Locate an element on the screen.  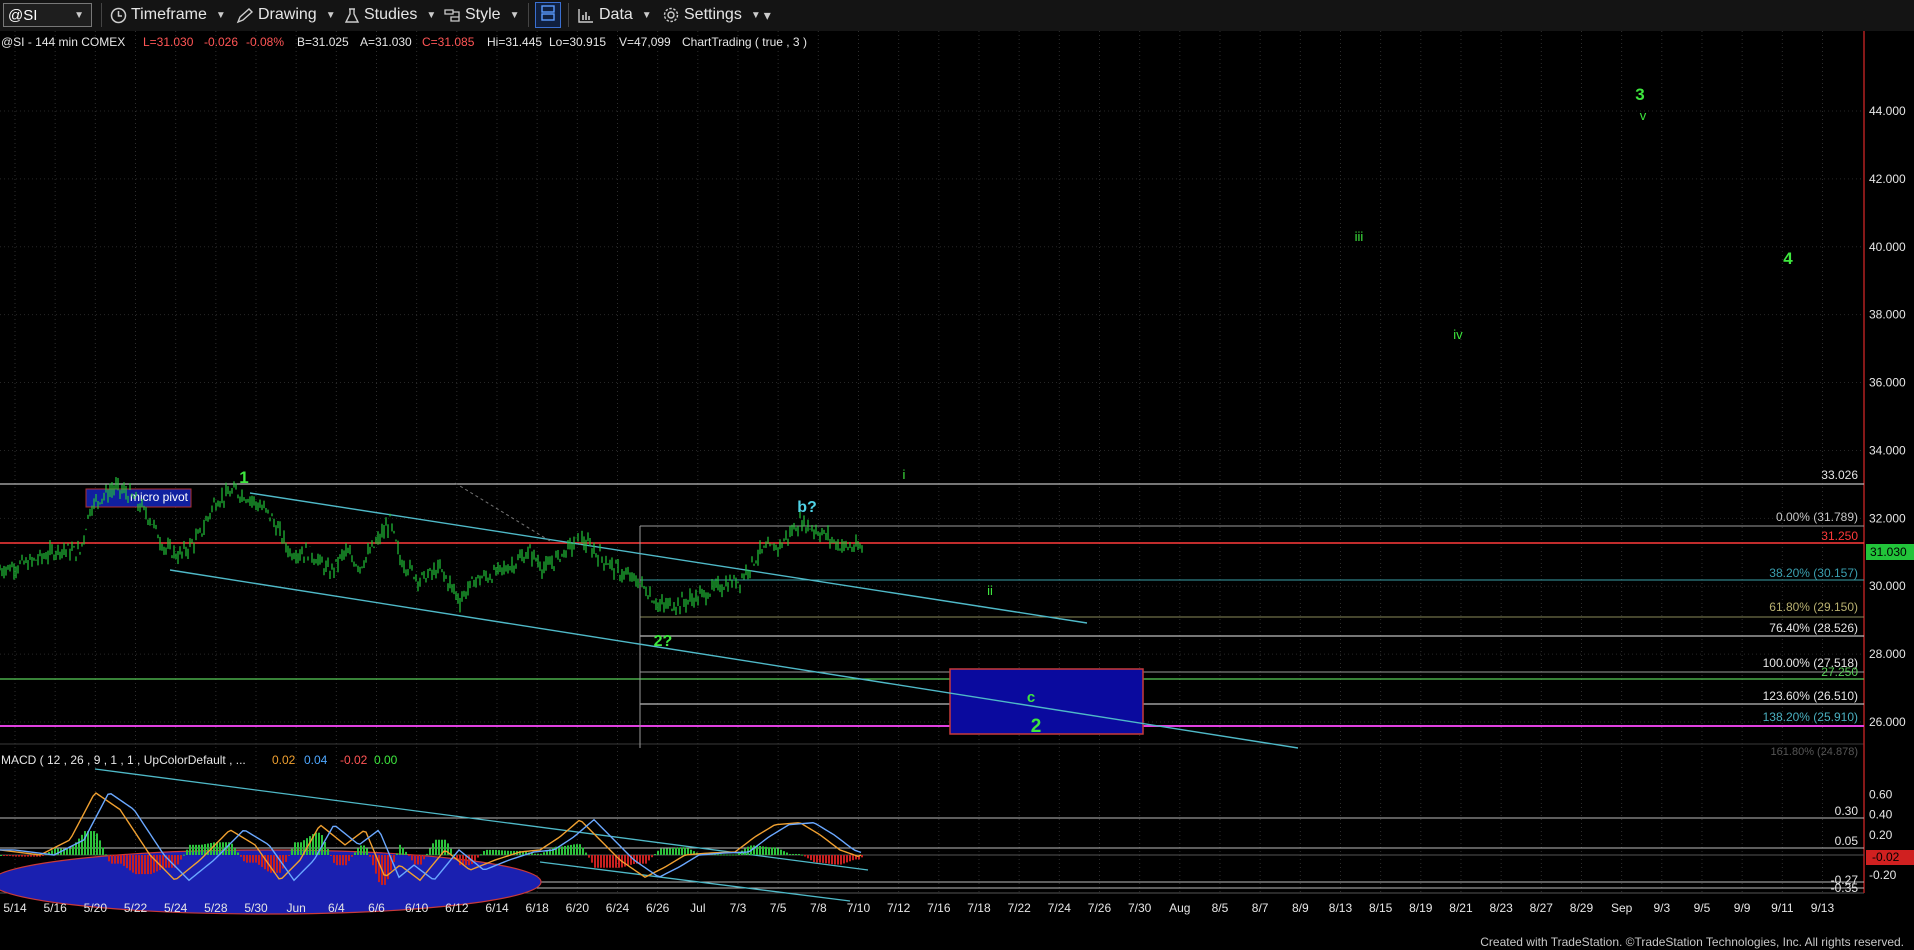
wave-label-4: 4 is located at coordinates (1788, 258).